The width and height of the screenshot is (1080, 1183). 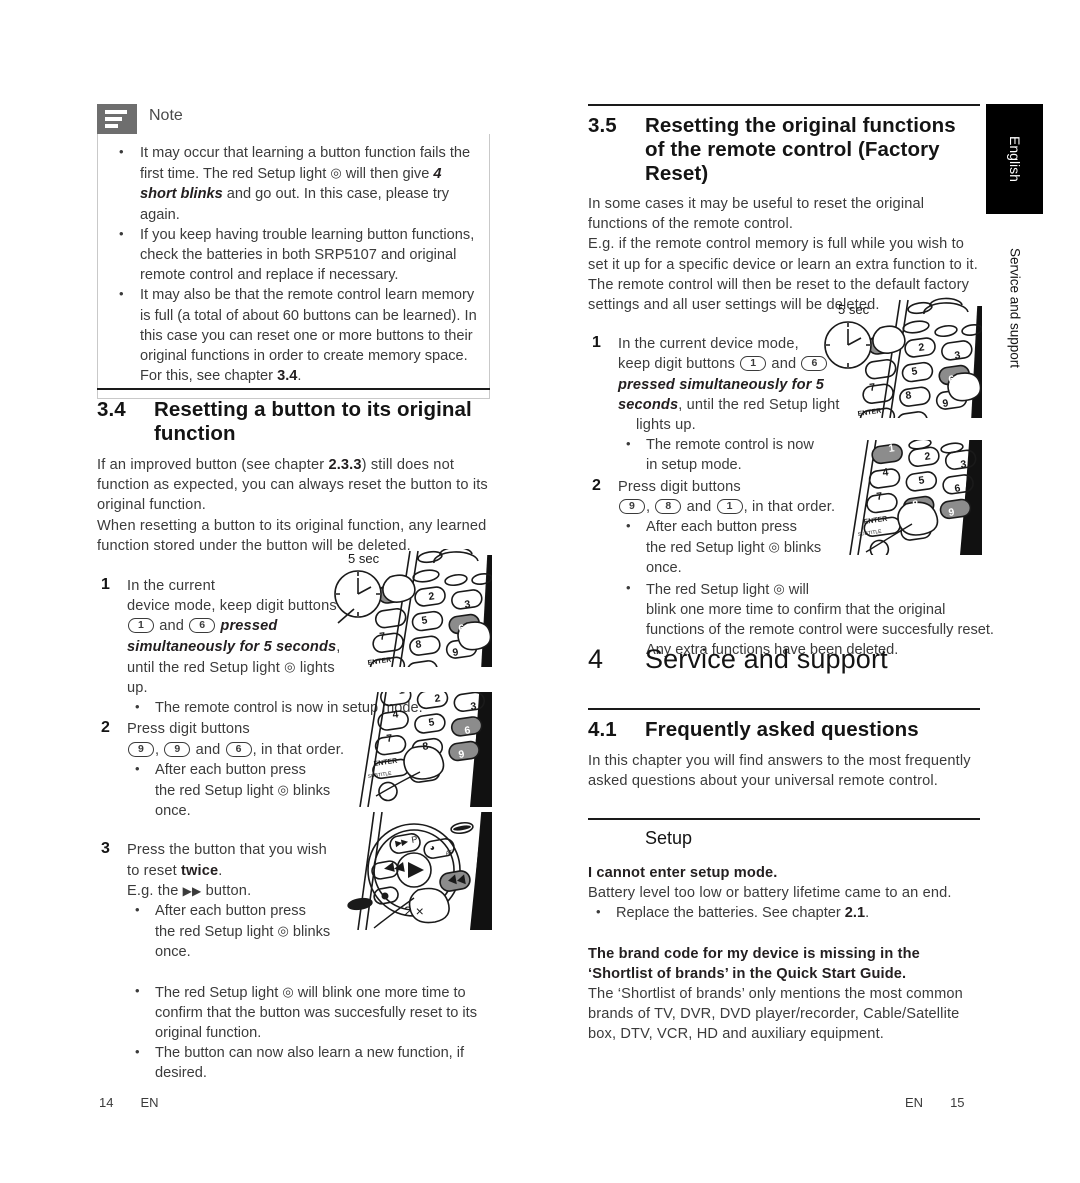 I want to click on faq-question: I cannot enter setup mode., so click(x=683, y=873).